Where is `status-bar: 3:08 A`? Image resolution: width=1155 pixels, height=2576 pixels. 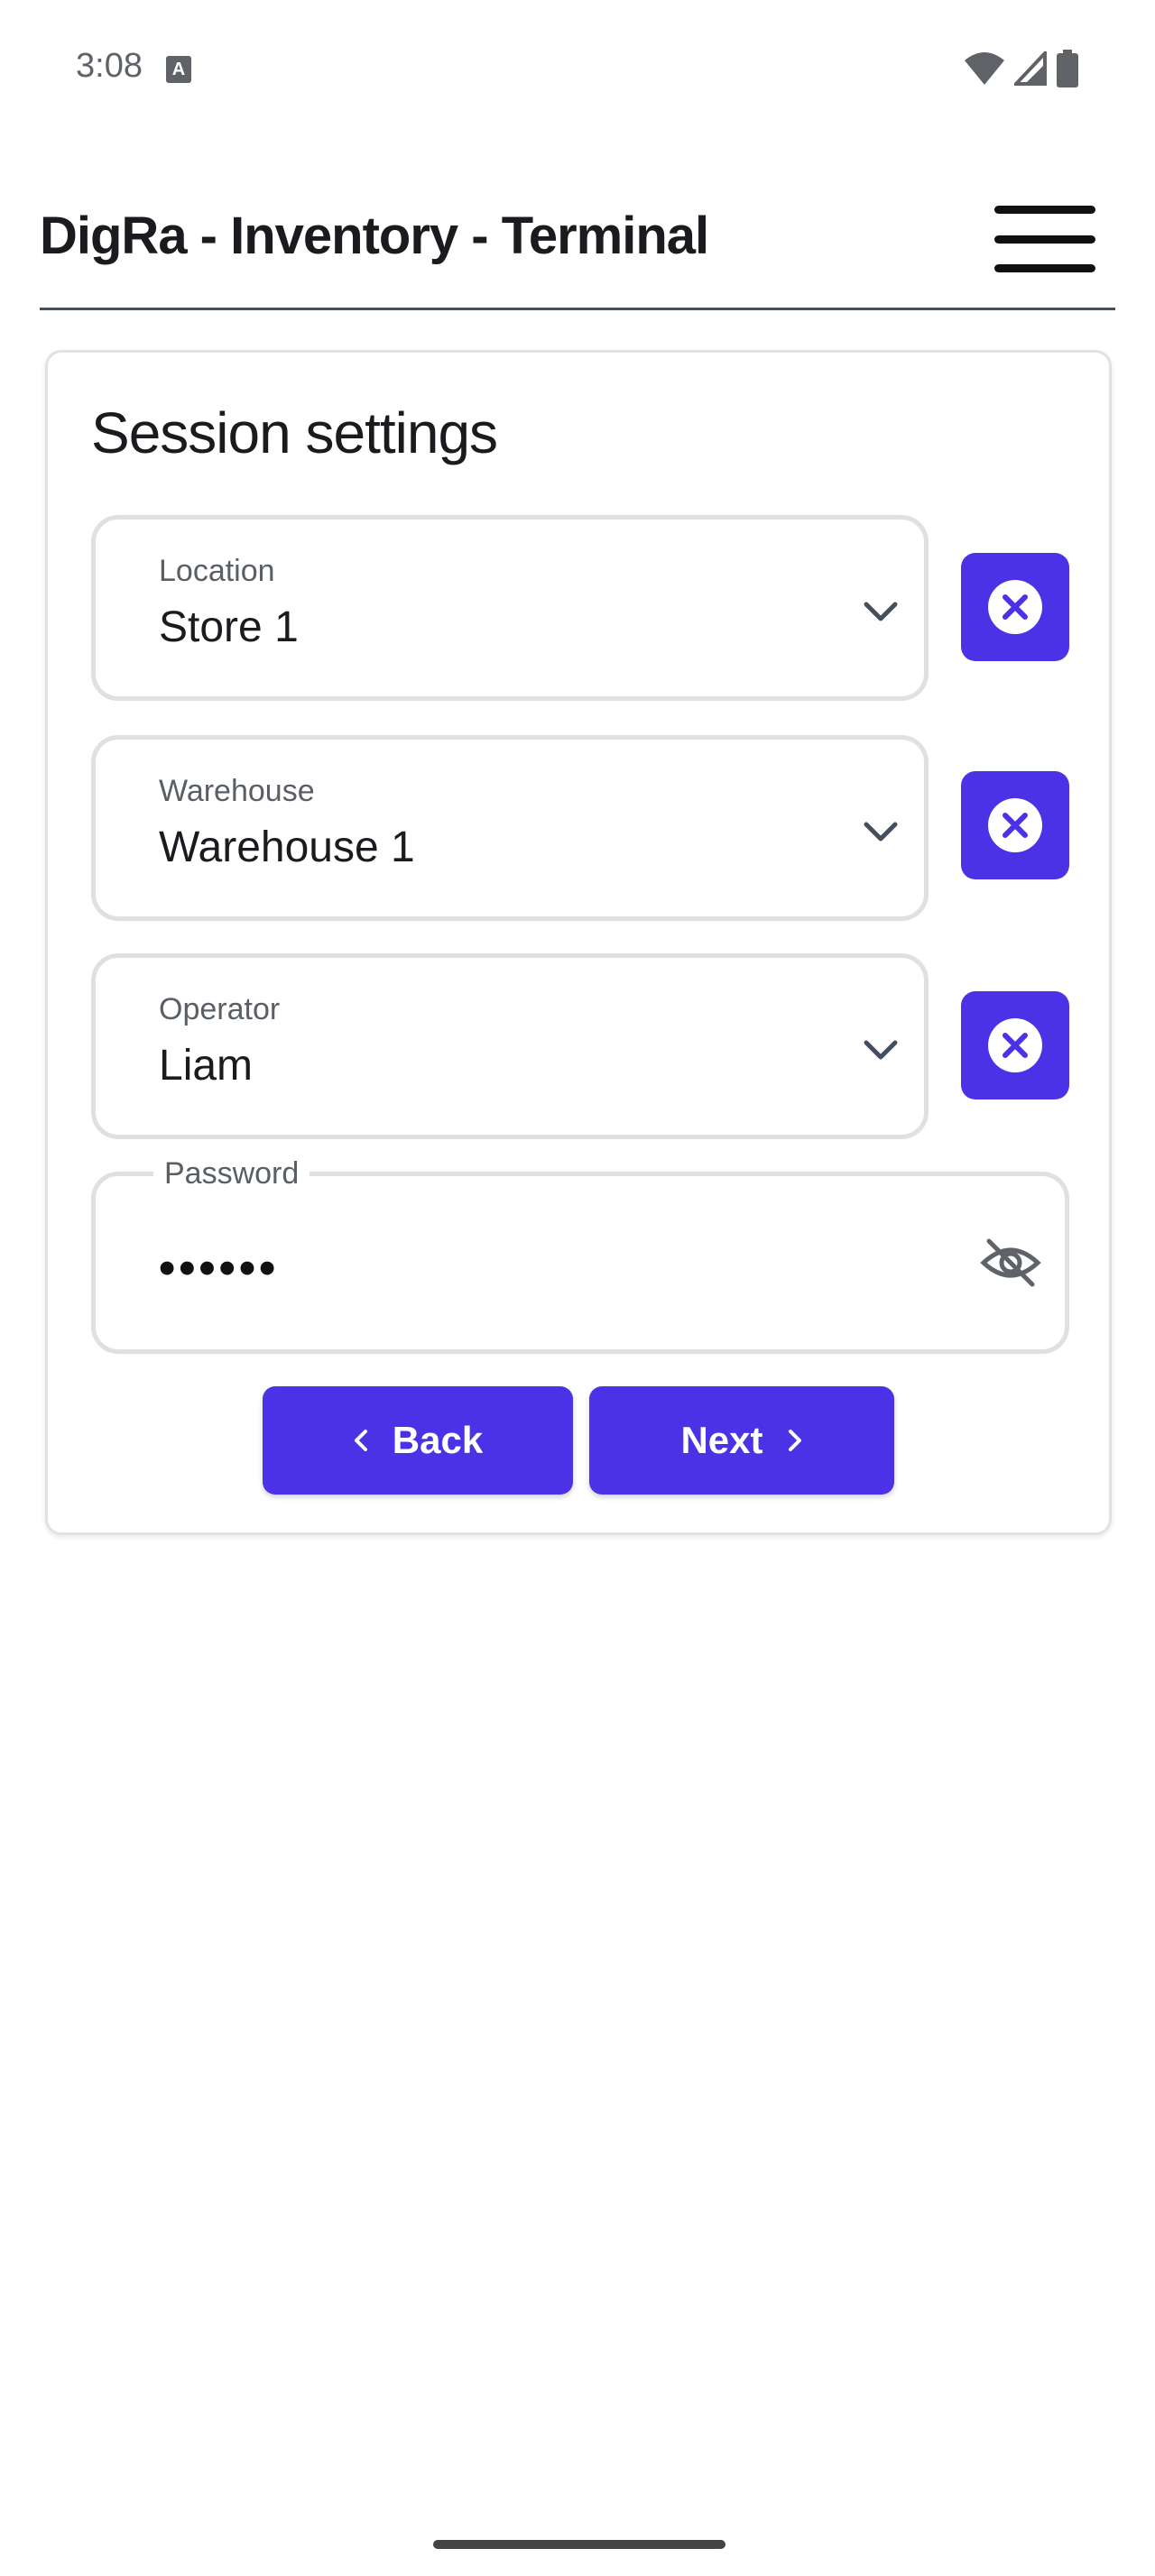 status-bar: 3:08 A is located at coordinates (577, 68).